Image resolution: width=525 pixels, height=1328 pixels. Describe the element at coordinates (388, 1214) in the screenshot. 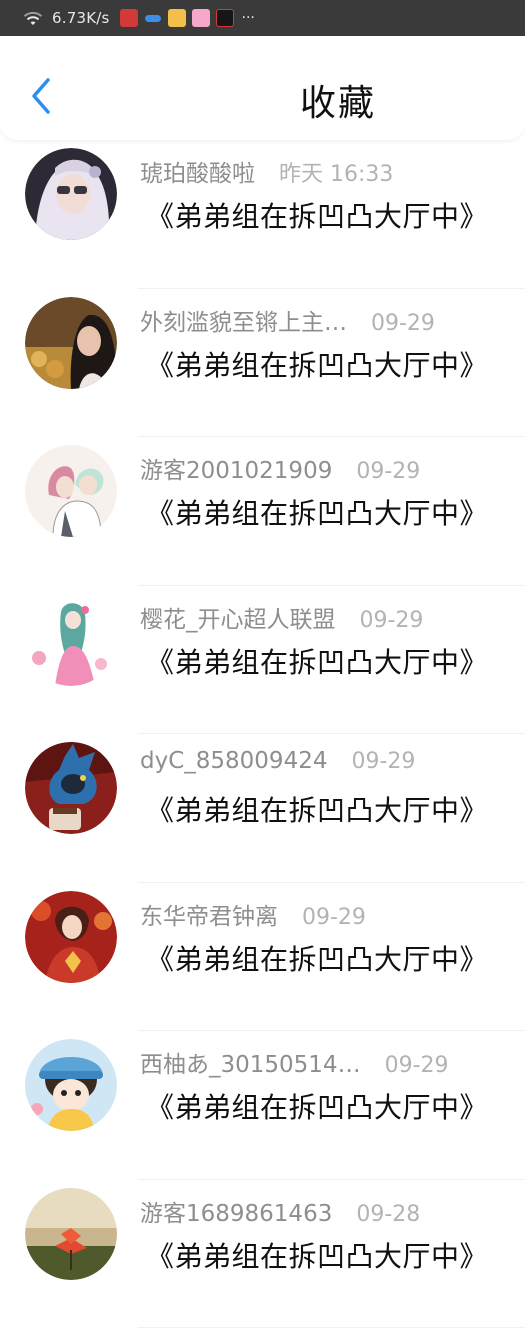

I see `timestamp: 09-28` at that location.